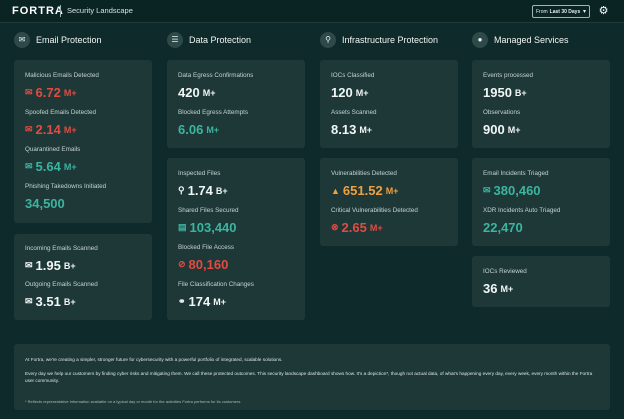  I want to click on column-title: Infrastructure Protection, so click(390, 40).